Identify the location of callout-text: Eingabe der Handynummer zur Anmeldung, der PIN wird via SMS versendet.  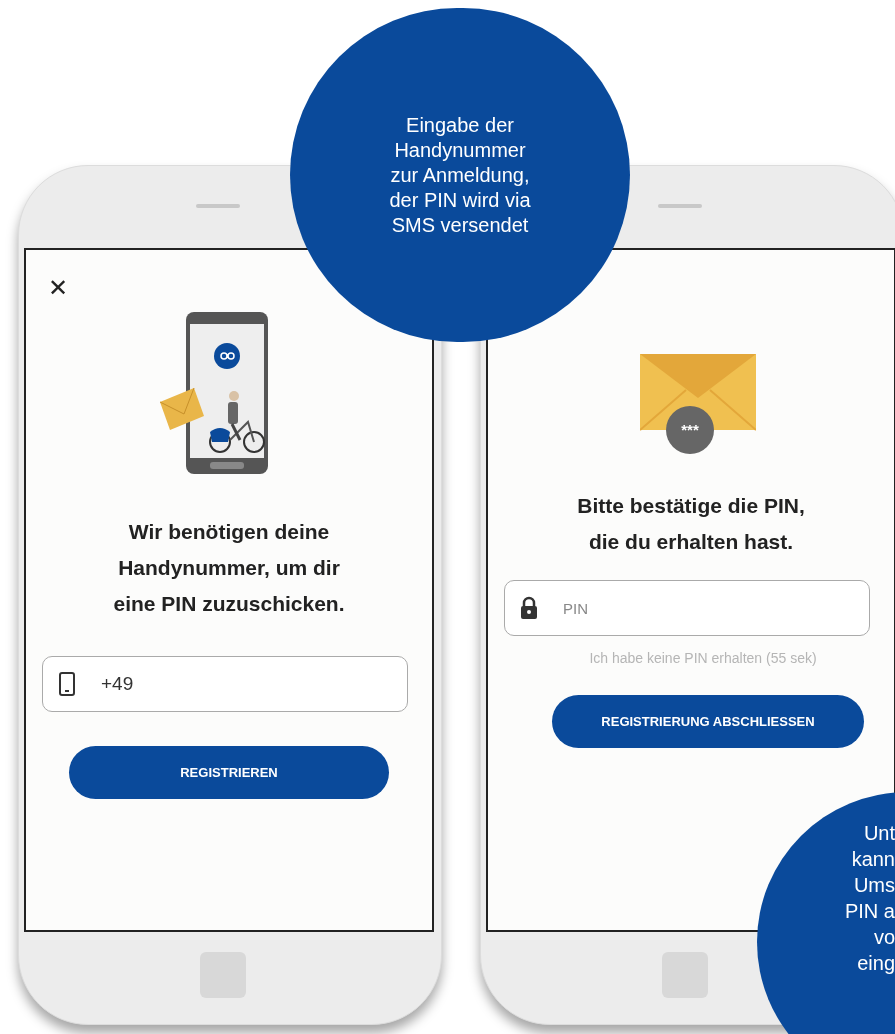
(460, 175).